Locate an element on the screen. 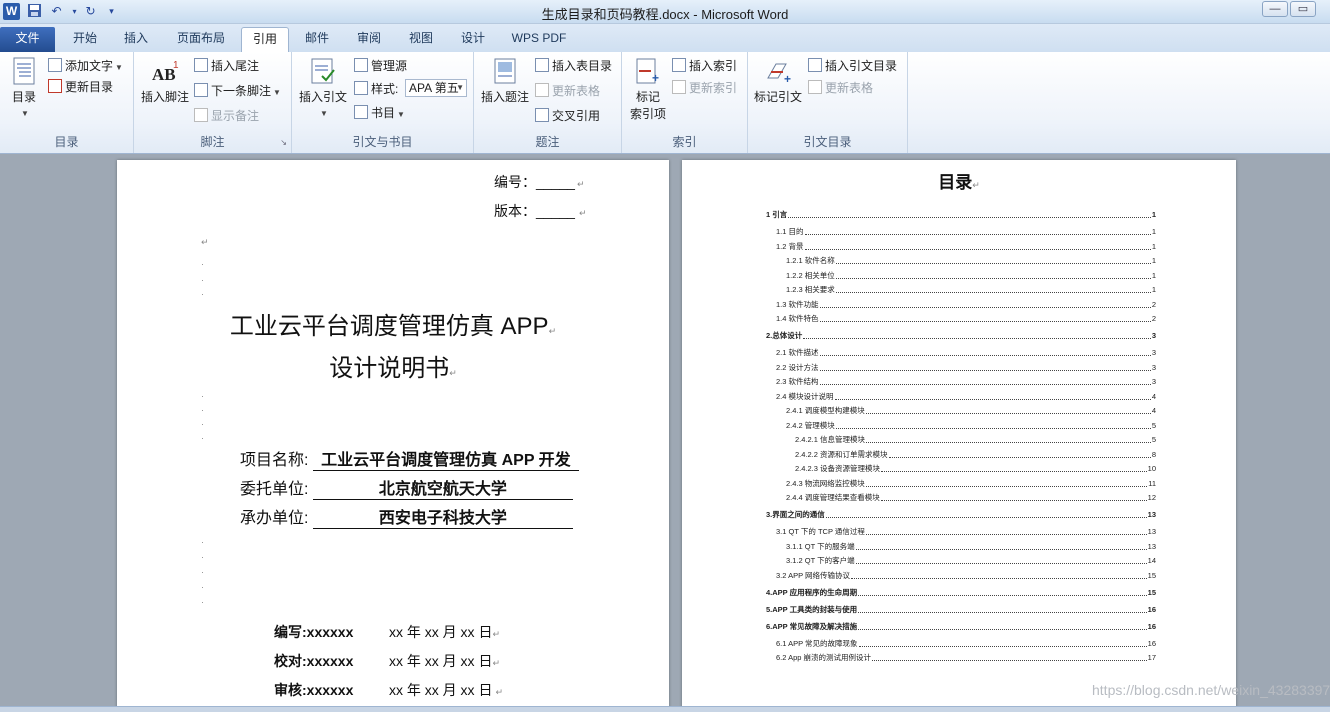  bibliography-button: 书目 ▼ is located at coordinates (379, 113).